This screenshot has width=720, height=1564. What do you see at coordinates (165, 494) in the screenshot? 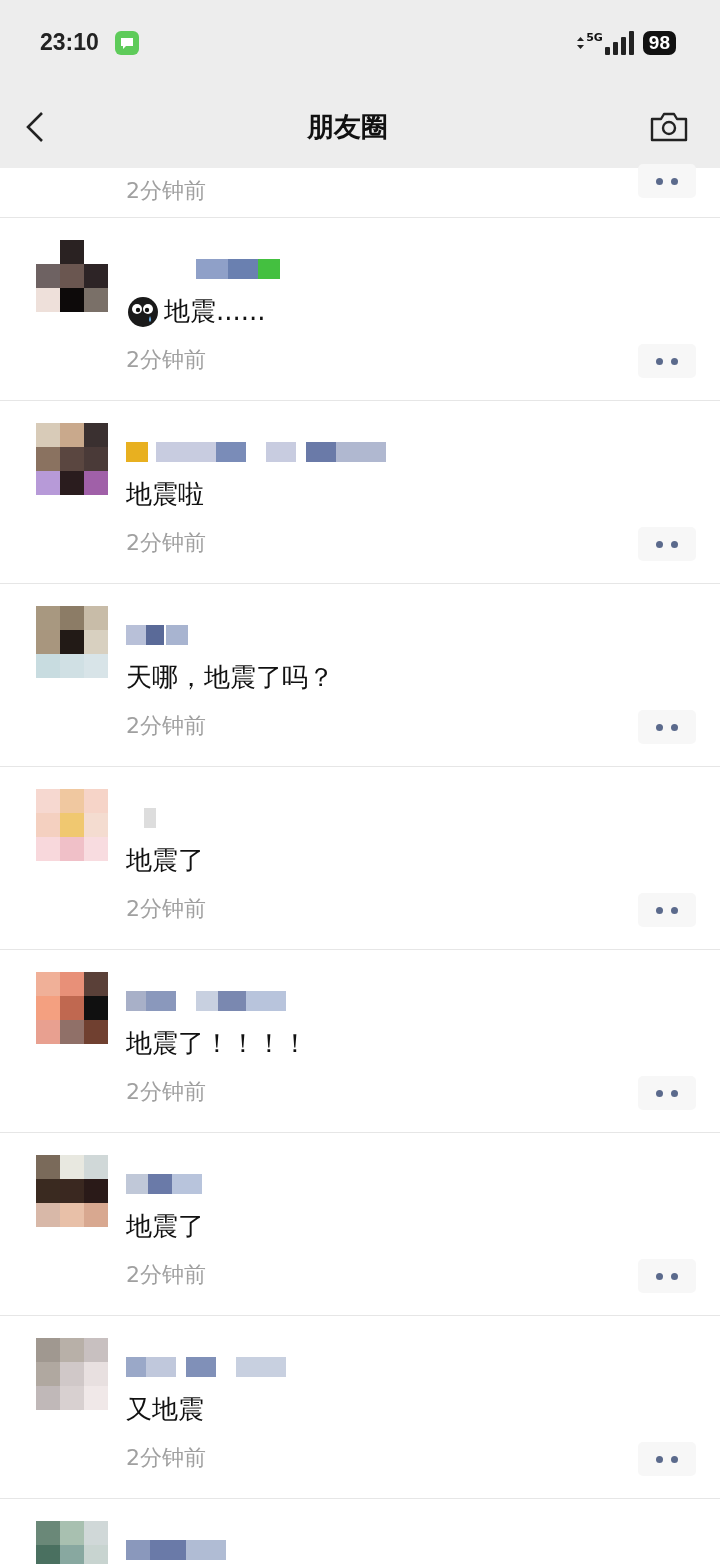
I see `post-text: 地震啦` at bounding box center [165, 494].